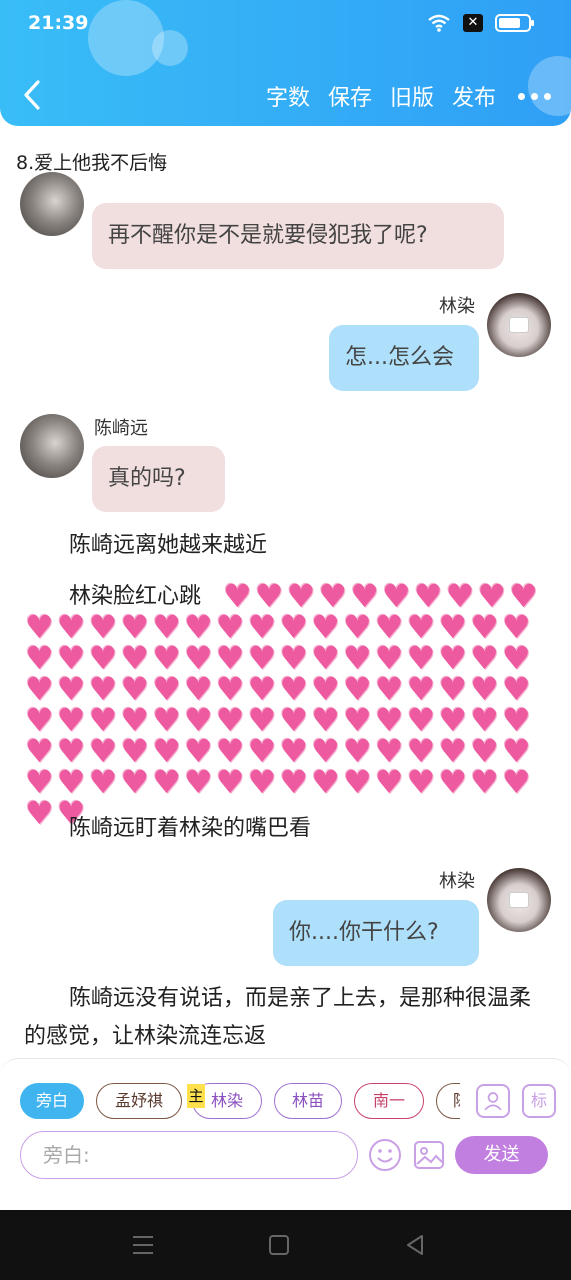 Image resolution: width=571 pixels, height=1280 pixels. I want to click on save-button: 保存, so click(350, 96).